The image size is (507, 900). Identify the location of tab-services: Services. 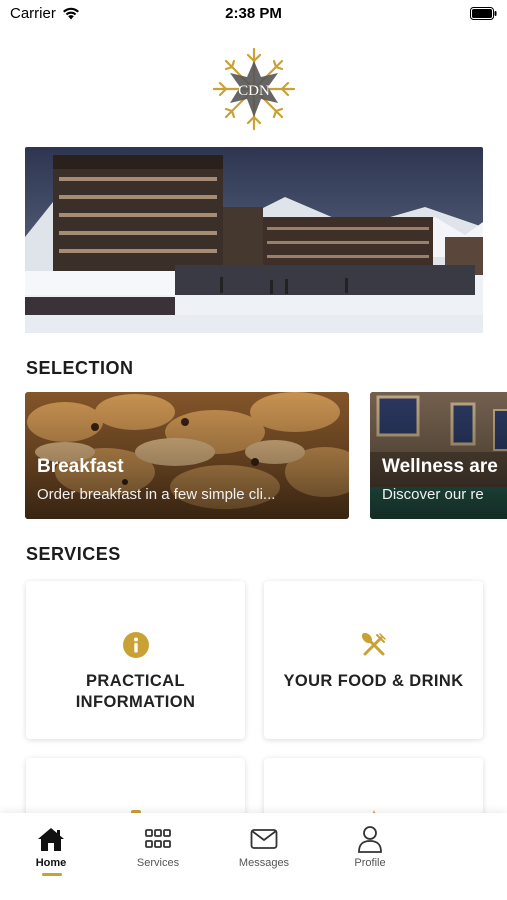
(158, 847).